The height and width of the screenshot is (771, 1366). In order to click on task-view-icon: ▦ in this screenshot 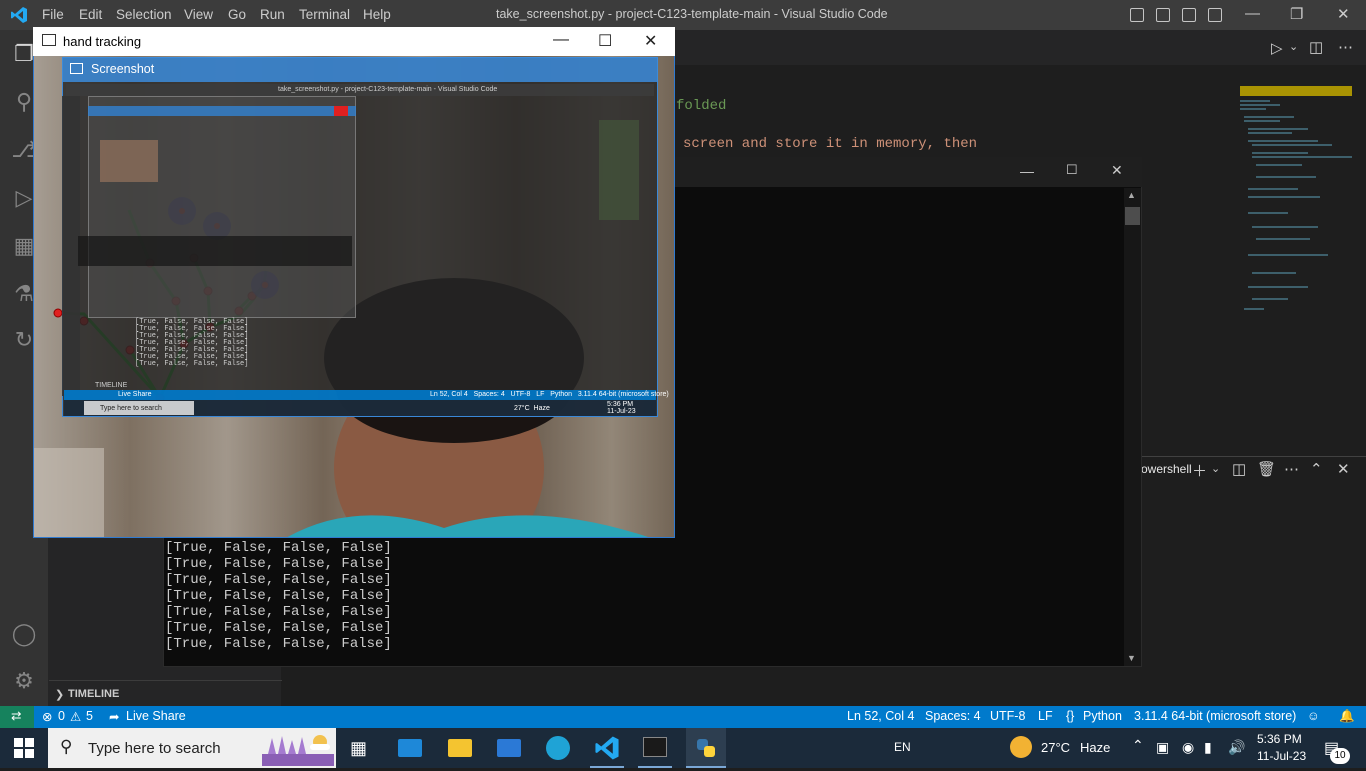, I will do `click(358, 748)`.